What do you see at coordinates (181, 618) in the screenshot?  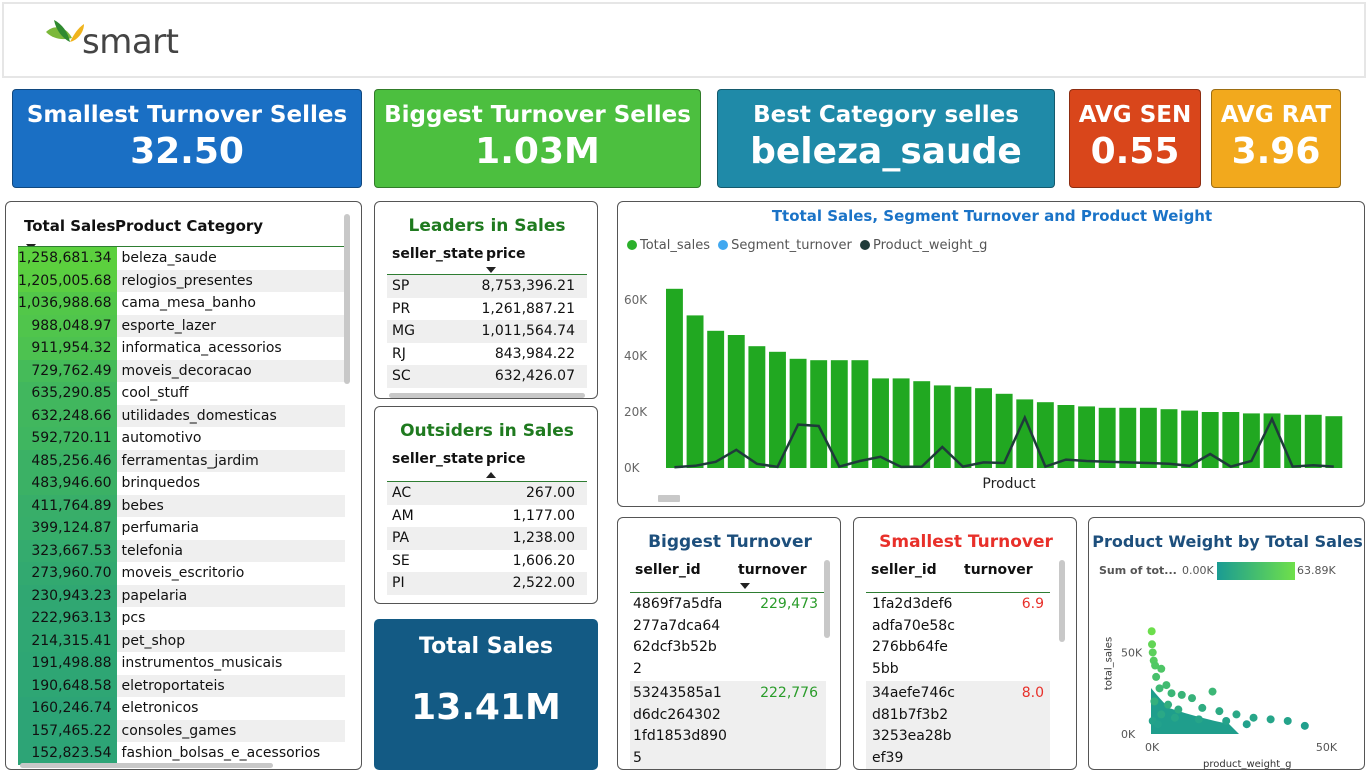 I see `table-row: 222,963.13 pcs` at bounding box center [181, 618].